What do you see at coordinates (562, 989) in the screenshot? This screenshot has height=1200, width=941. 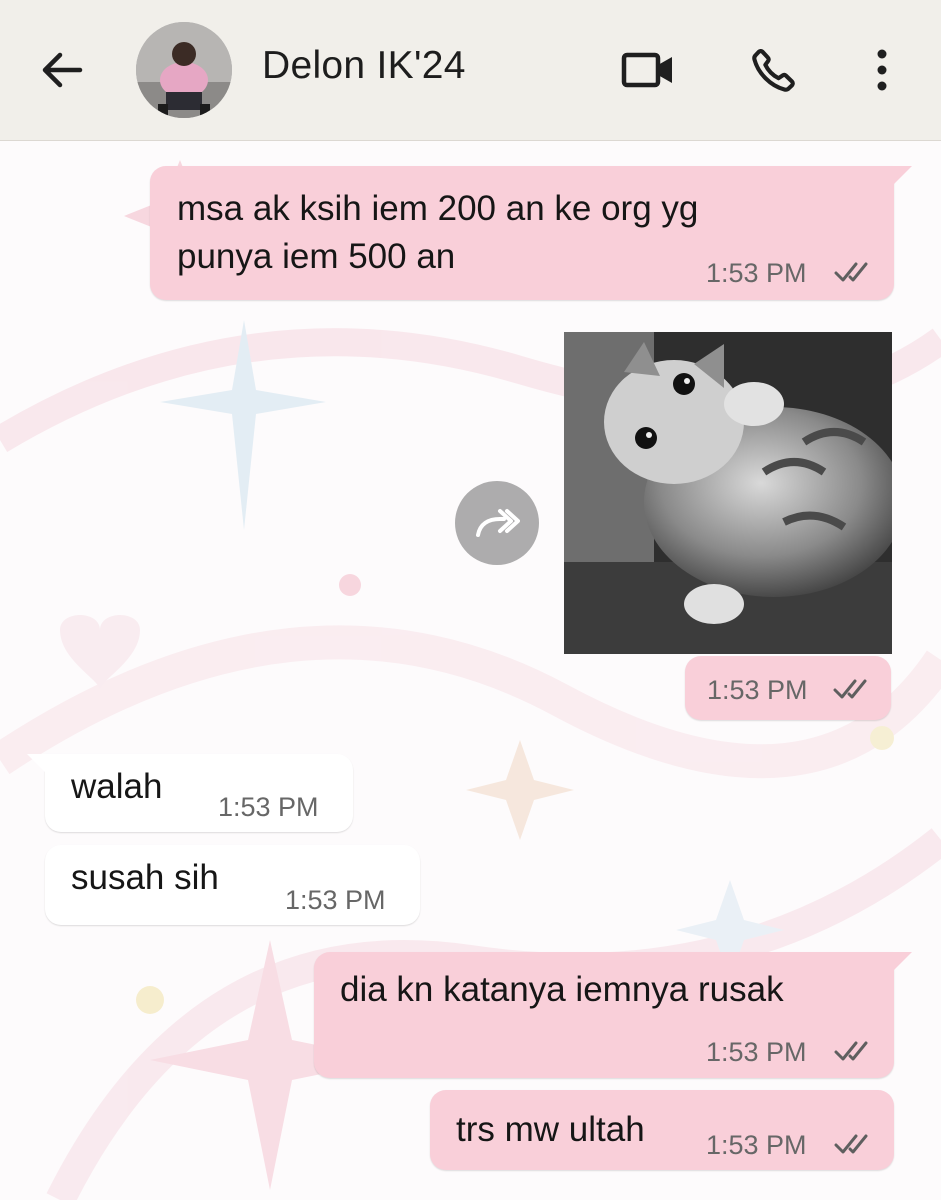 I see `message-text: dia kn katanya iemnya rusak` at bounding box center [562, 989].